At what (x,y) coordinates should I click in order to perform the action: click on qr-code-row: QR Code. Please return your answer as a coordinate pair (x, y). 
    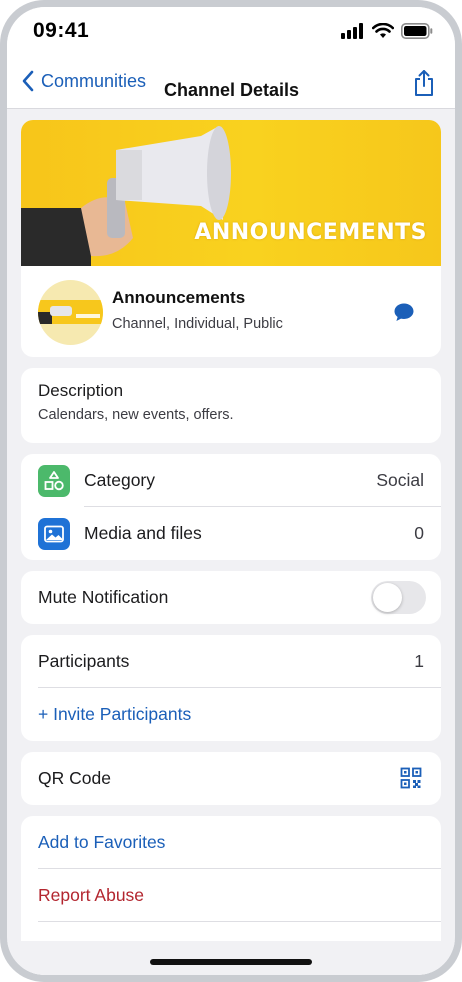
    Looking at the image, I should click on (231, 778).